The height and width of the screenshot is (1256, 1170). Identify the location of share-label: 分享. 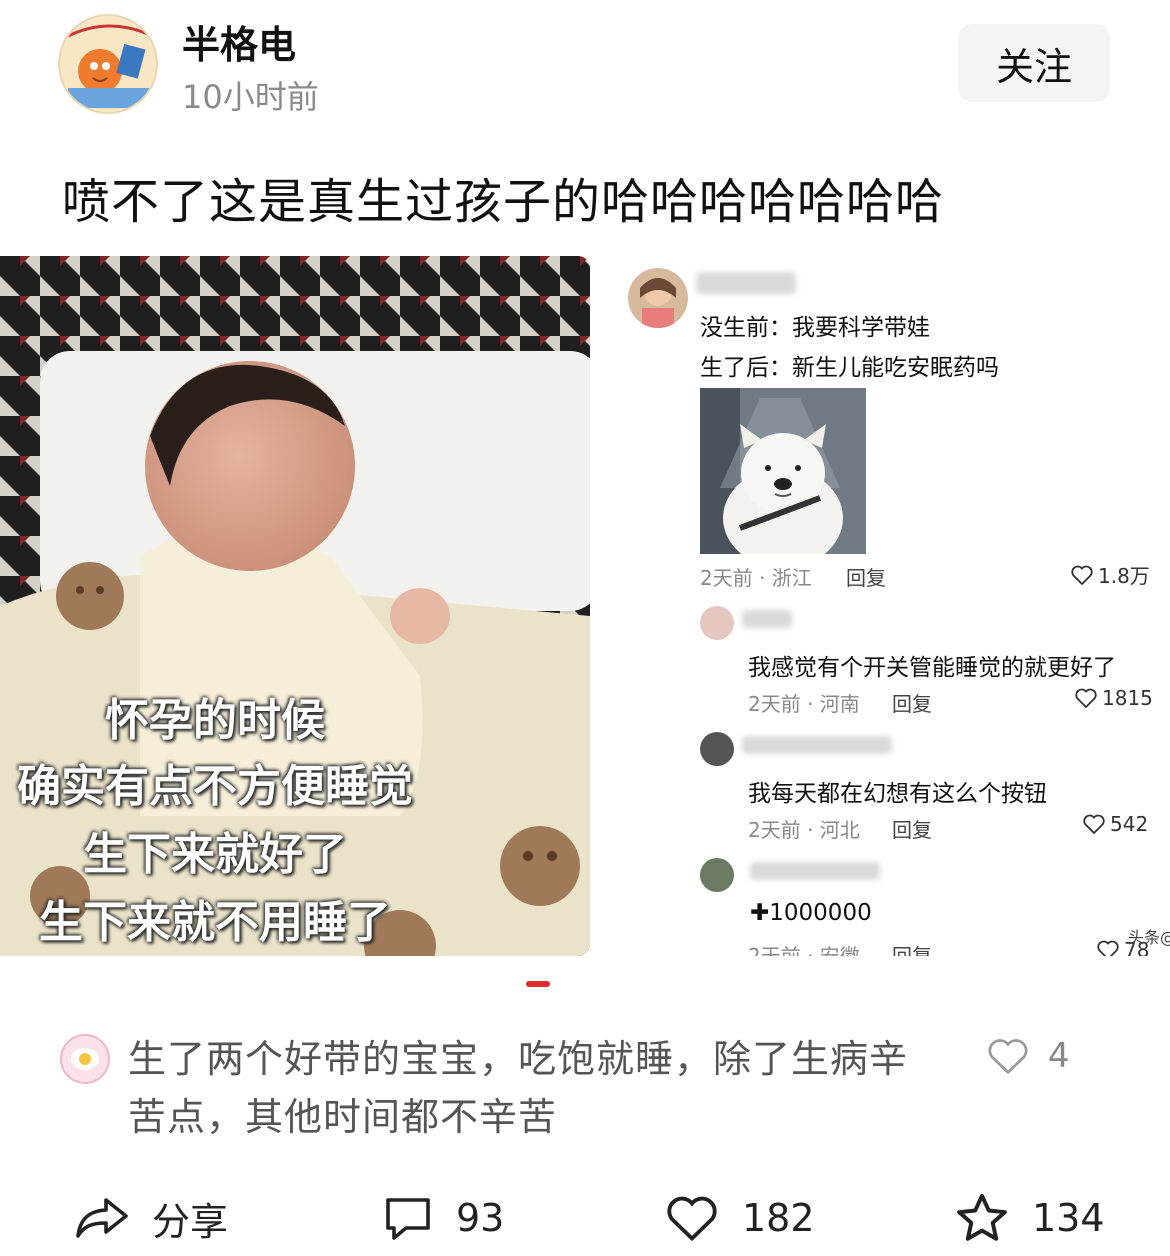
(190, 1221).